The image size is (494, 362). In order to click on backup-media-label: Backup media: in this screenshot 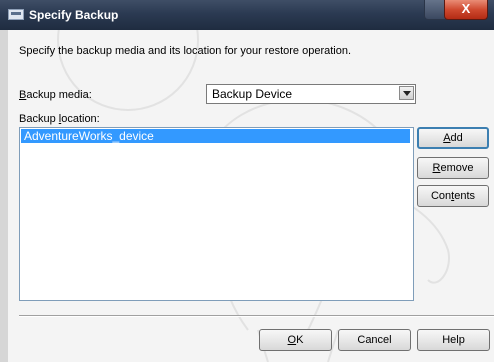, I will do `click(55, 95)`.